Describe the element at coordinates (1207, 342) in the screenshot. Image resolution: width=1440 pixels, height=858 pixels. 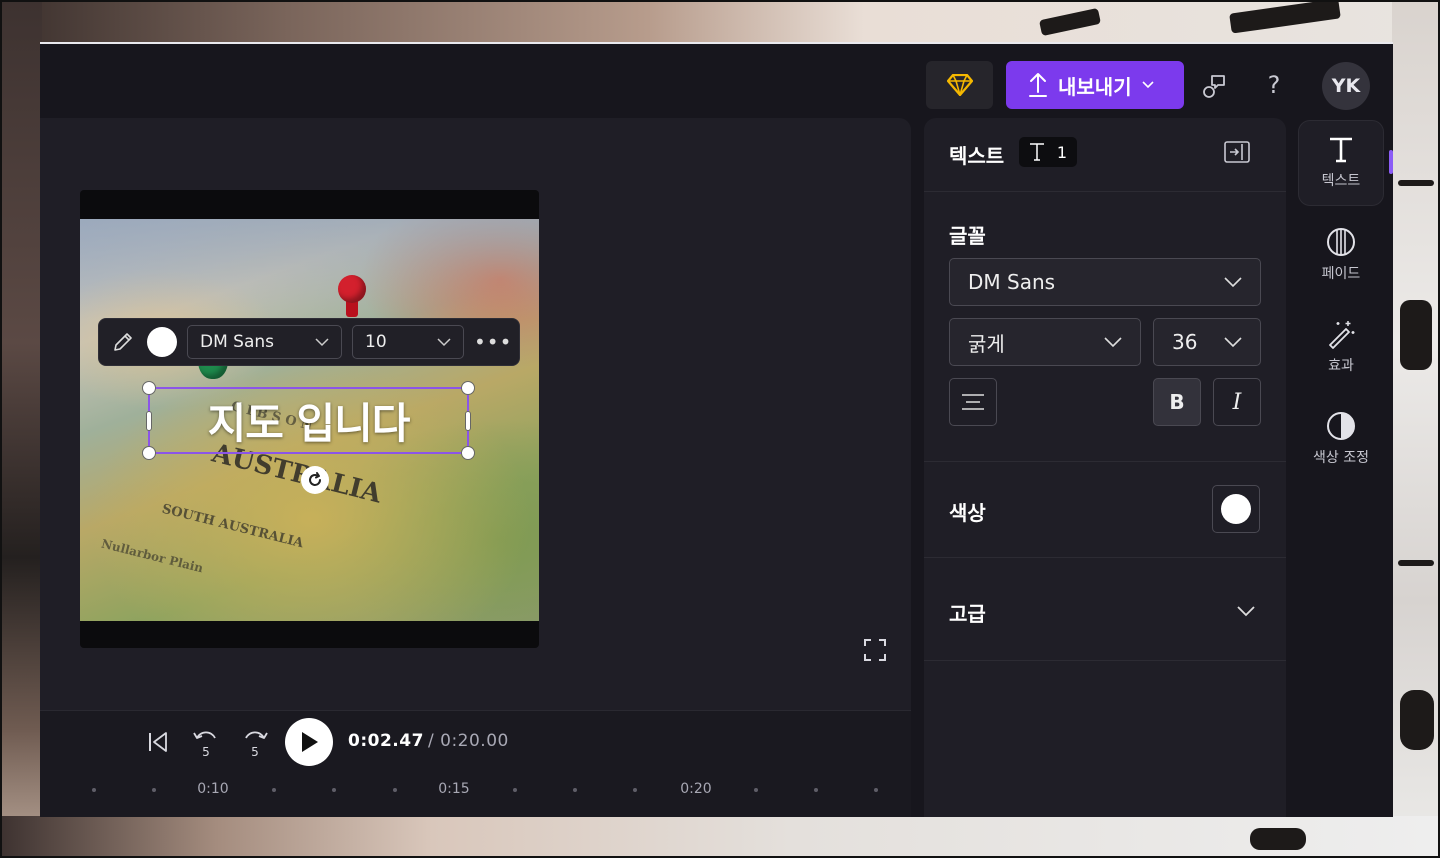
I see `font-size-select: 36` at that location.